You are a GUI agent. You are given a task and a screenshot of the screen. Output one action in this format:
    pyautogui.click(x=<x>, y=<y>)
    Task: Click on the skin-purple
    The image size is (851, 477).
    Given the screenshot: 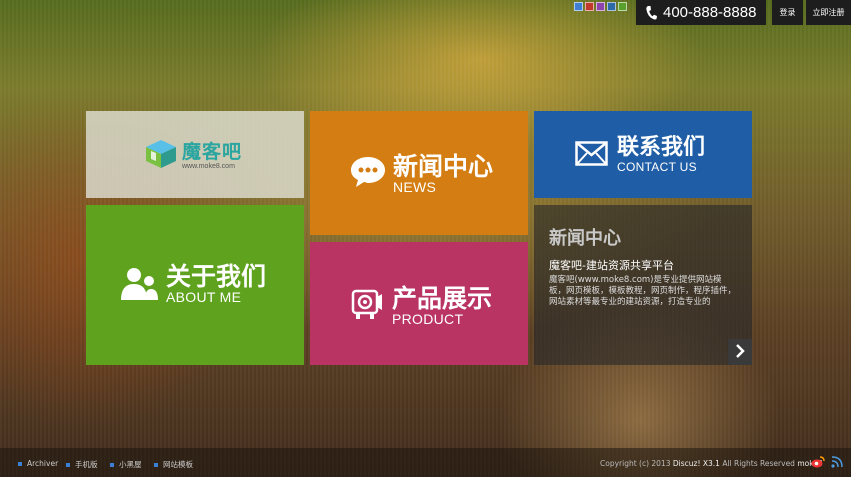 What is the action you would take?
    pyautogui.click(x=600, y=6)
    